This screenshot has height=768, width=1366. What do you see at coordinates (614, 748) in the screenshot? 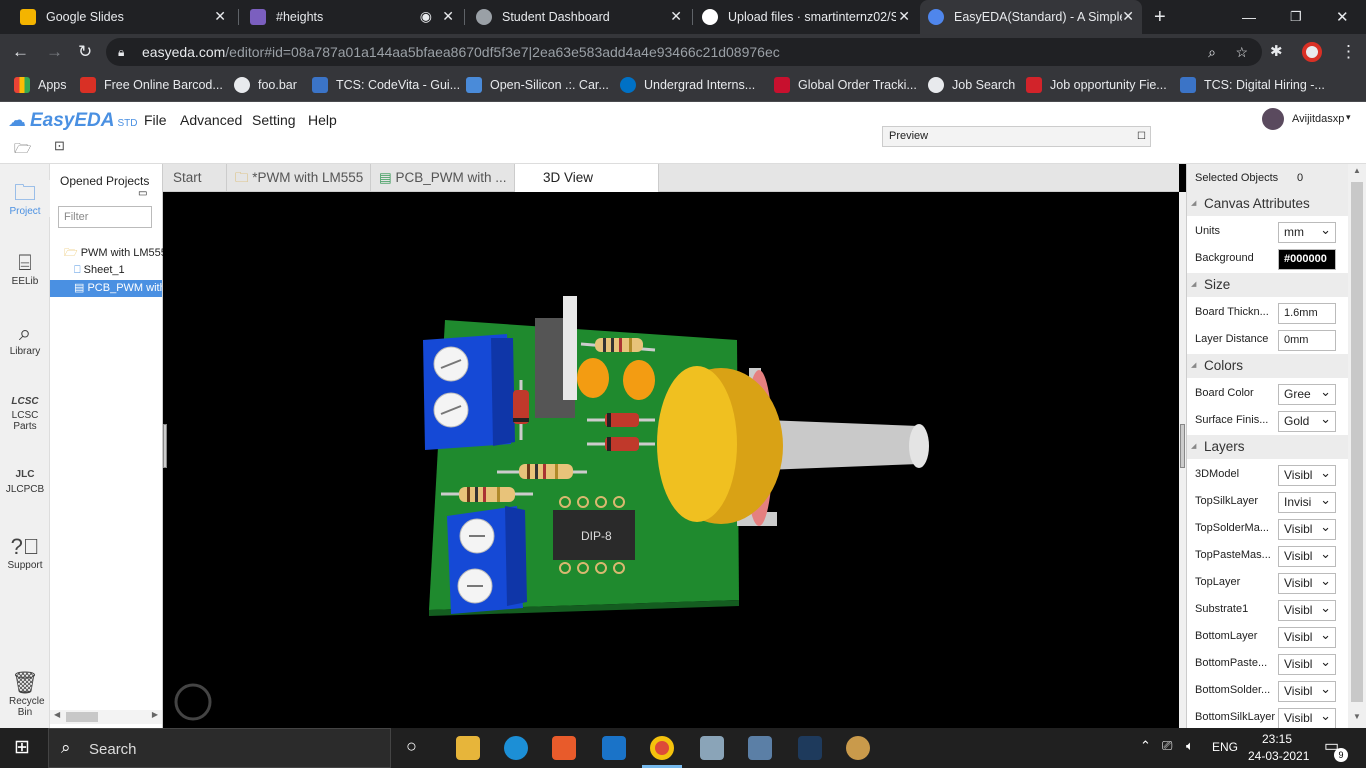
I see `mail-icon` at bounding box center [614, 748].